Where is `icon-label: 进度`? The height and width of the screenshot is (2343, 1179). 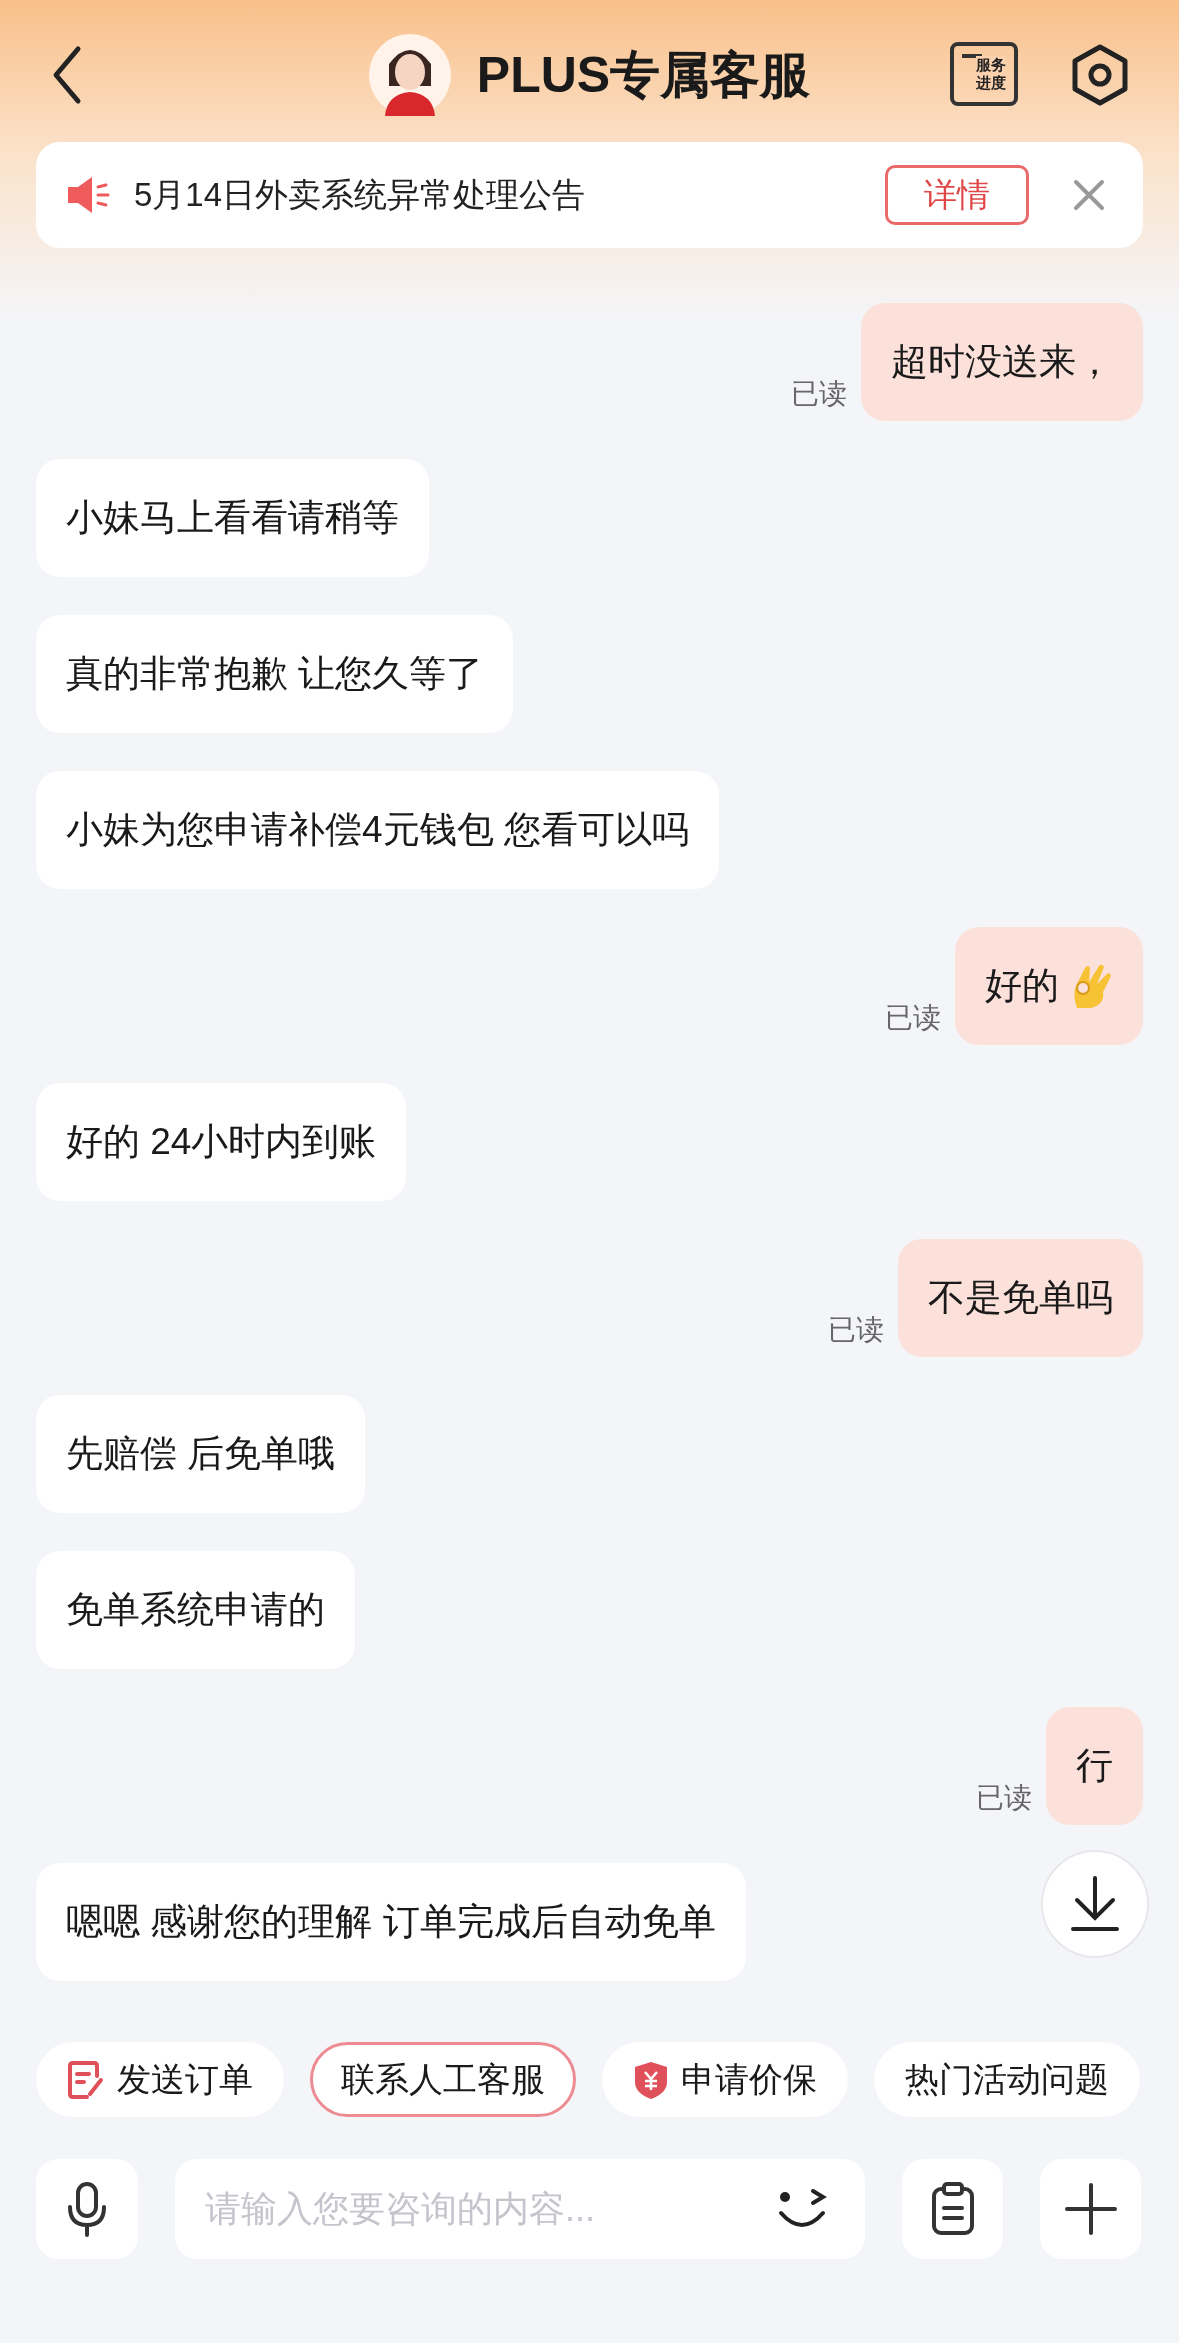
icon-label: 进度 is located at coordinates (991, 83).